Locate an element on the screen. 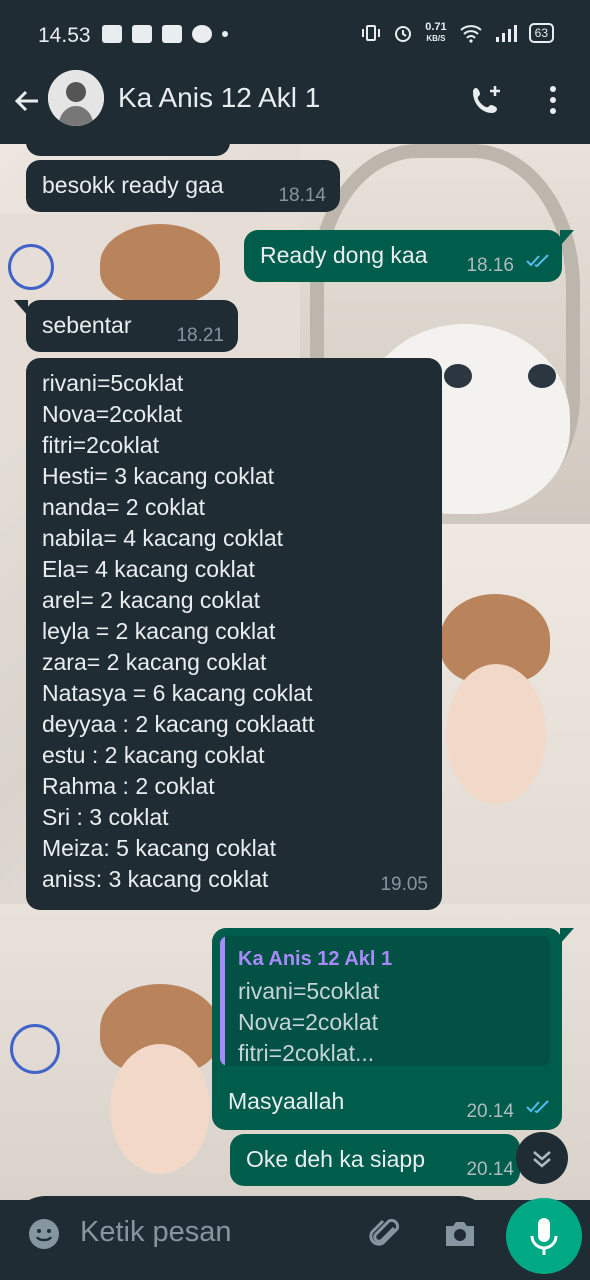  composer: Ketik pesan is located at coordinates (295, 1233).